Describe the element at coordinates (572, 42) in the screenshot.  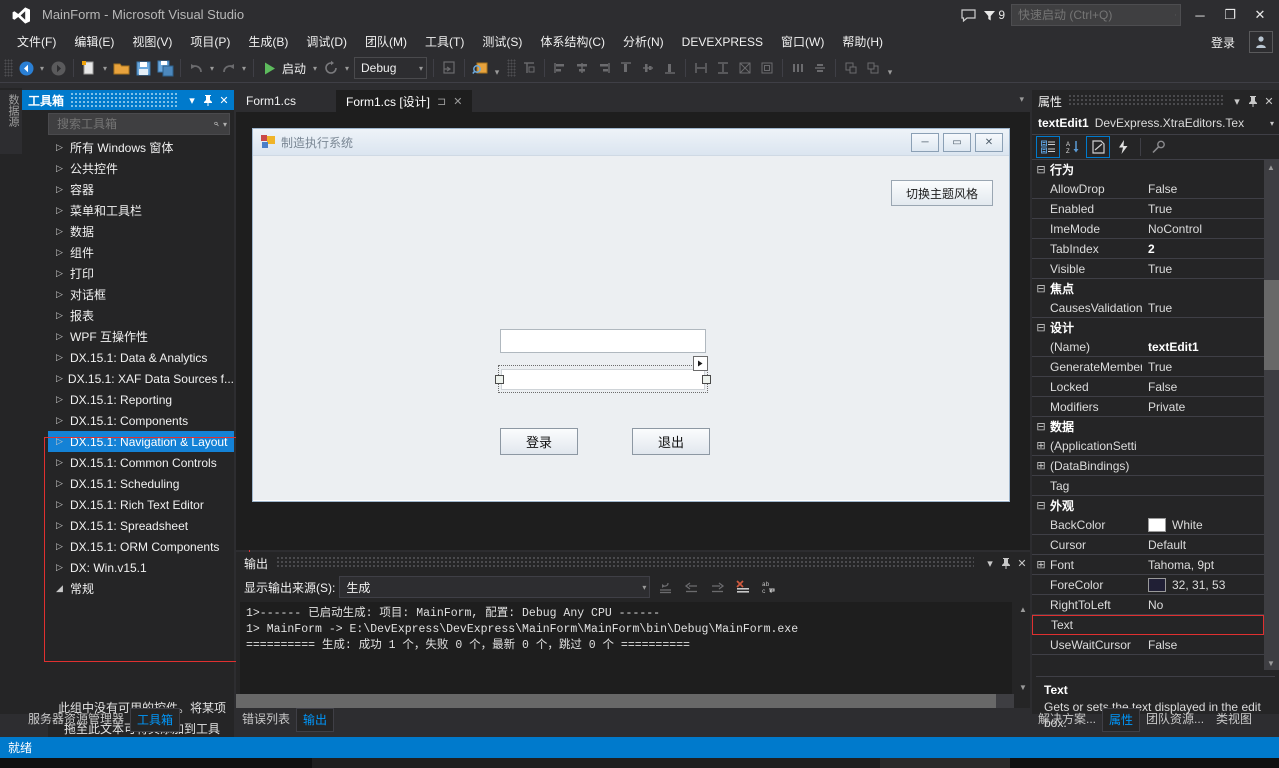
I see `menu-item-architecture: 体系结构(C)` at that location.